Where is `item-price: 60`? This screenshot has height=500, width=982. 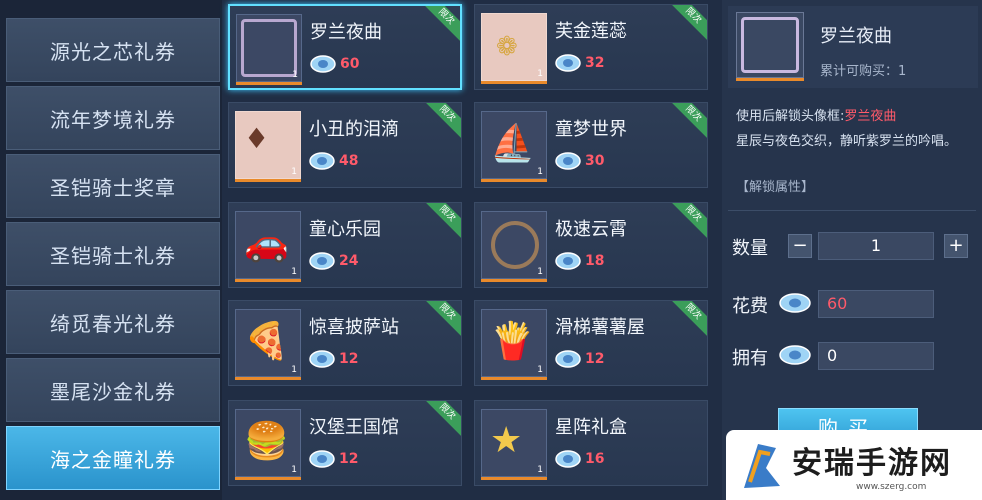 item-price: 60 is located at coordinates (350, 64).